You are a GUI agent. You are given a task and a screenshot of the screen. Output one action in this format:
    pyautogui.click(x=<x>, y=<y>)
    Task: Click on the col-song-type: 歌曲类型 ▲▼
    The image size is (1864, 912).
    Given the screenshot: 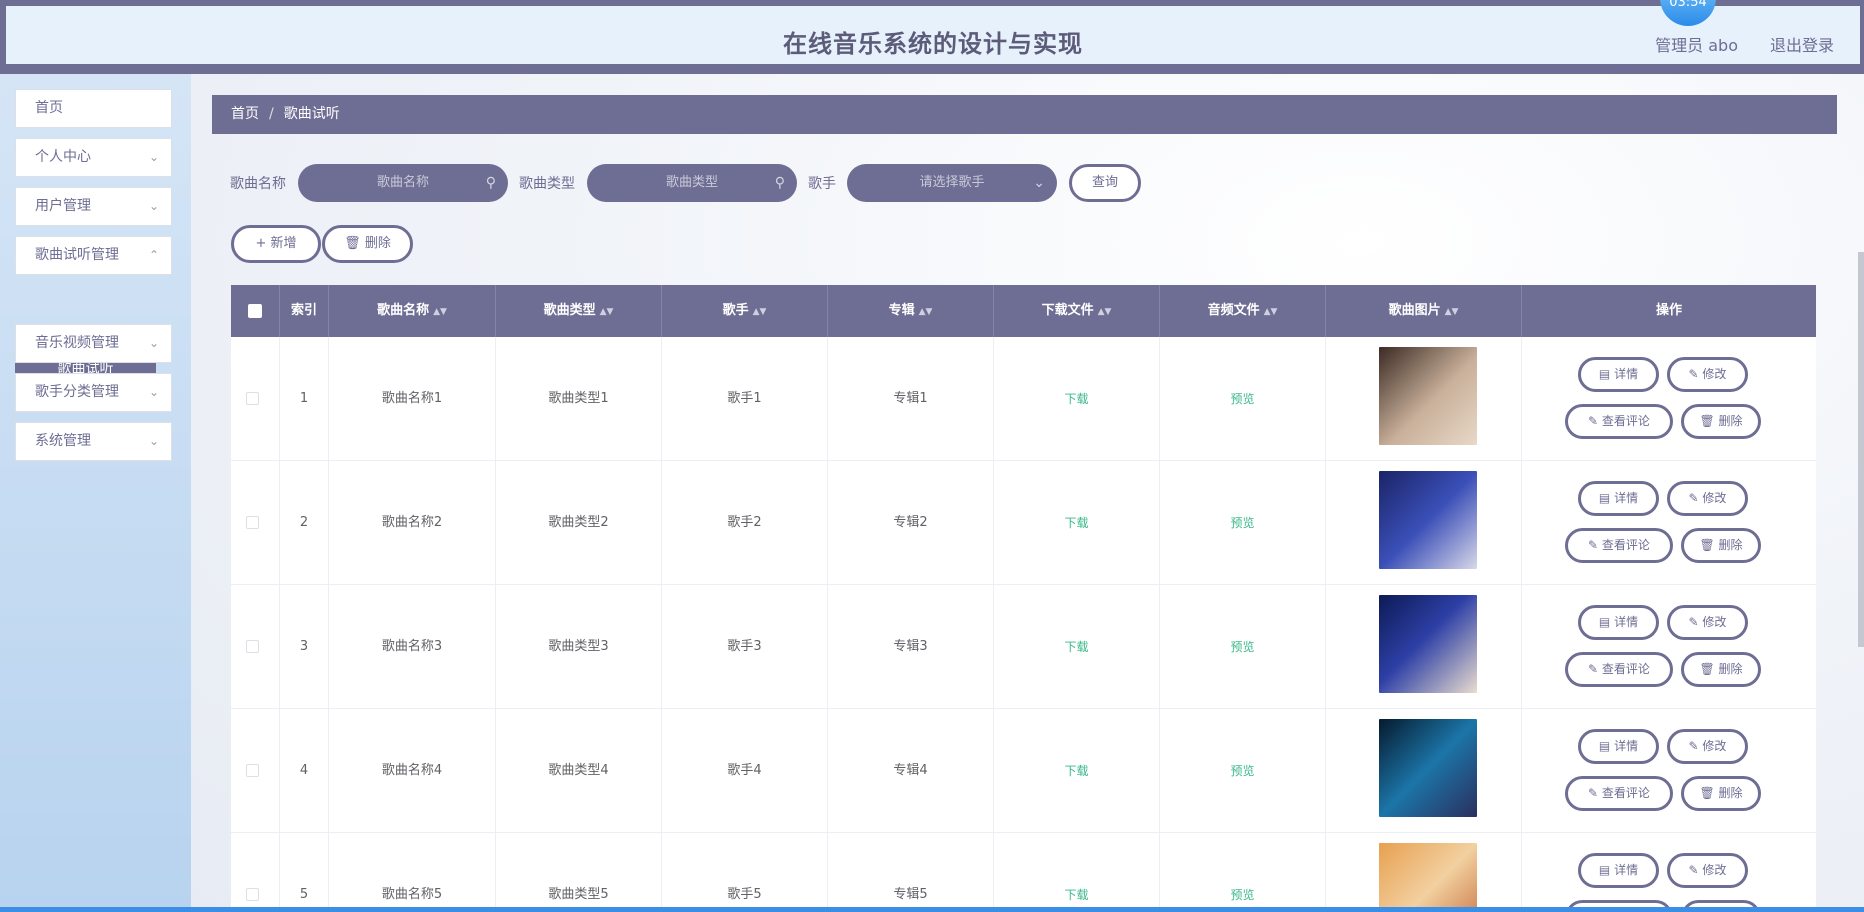 What is the action you would take?
    pyautogui.click(x=579, y=311)
    